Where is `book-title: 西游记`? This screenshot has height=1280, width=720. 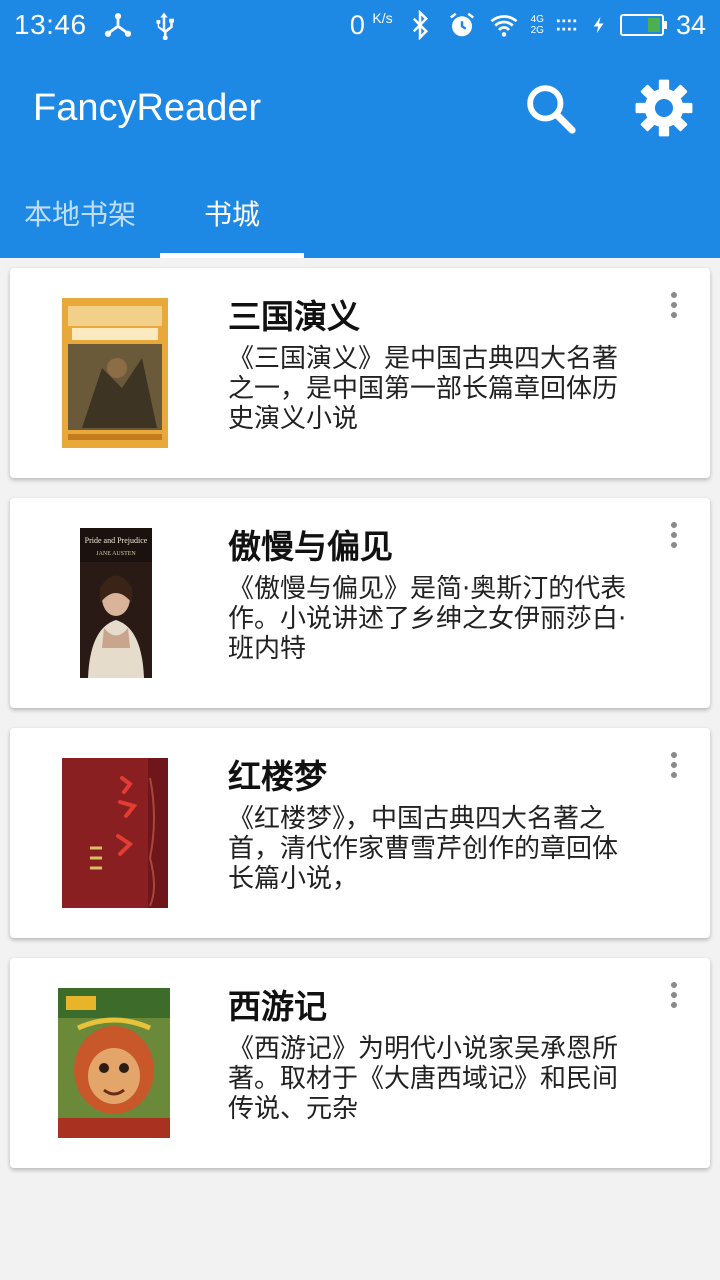 book-title: 西游记 is located at coordinates (277, 1006).